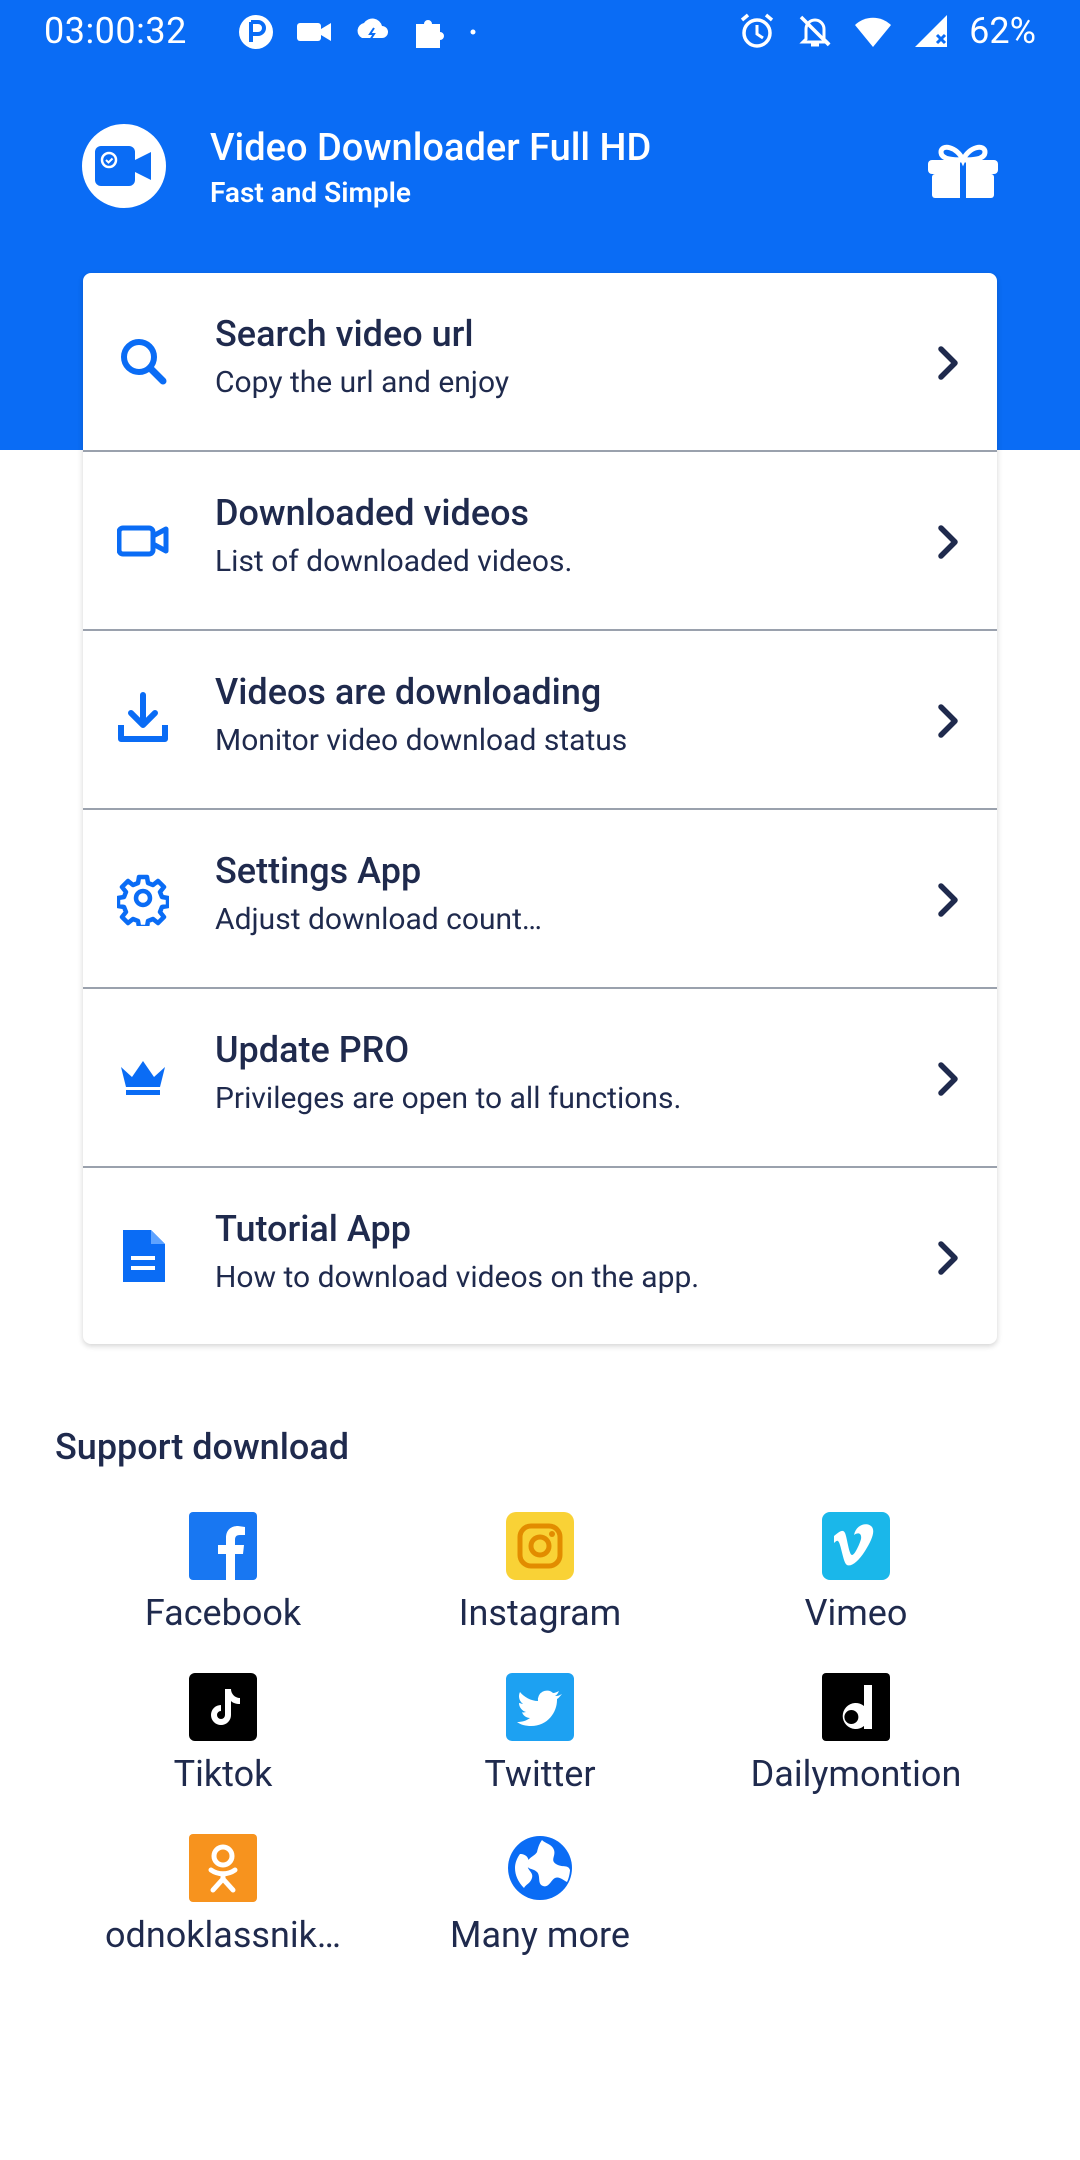 The image size is (1080, 2160). What do you see at coordinates (143, 1078) in the screenshot?
I see `crown-icon` at bounding box center [143, 1078].